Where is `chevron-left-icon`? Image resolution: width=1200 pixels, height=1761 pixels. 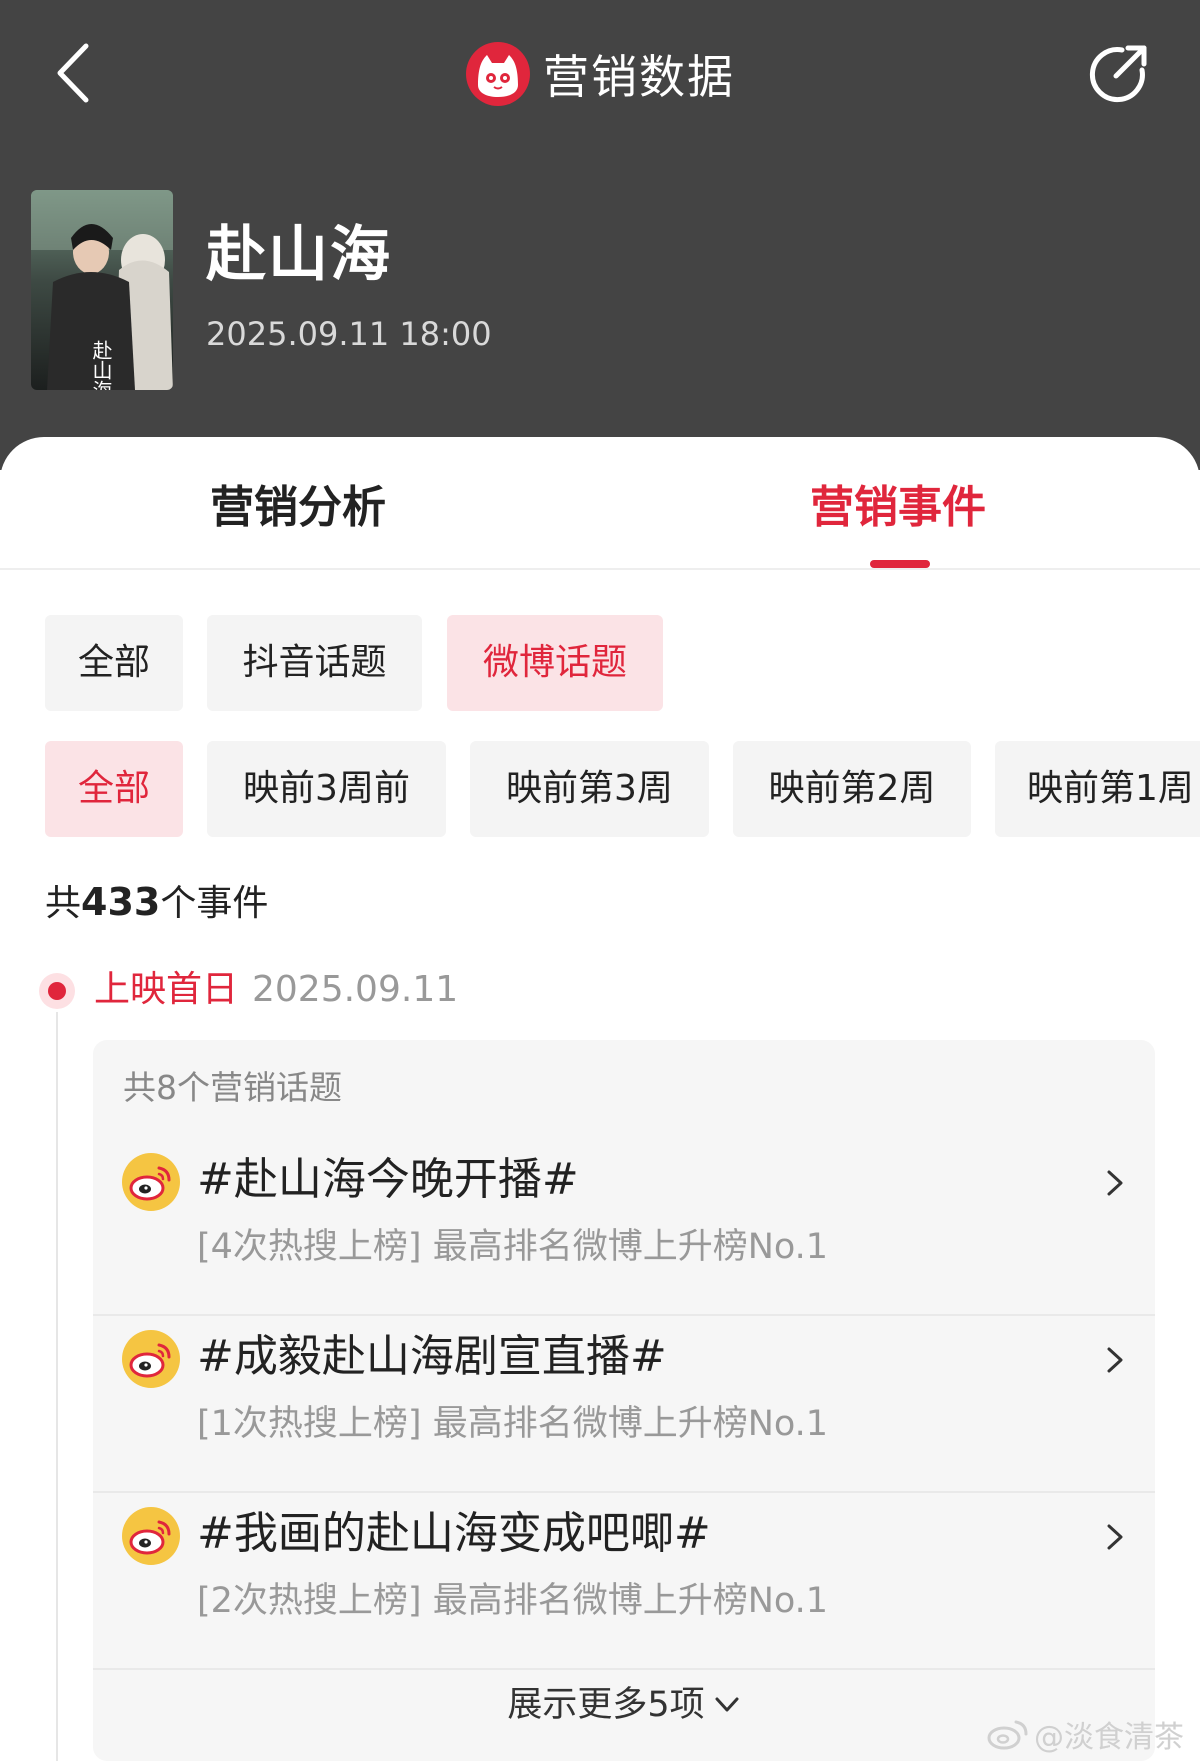
chevron-left-icon is located at coordinates (80, 73).